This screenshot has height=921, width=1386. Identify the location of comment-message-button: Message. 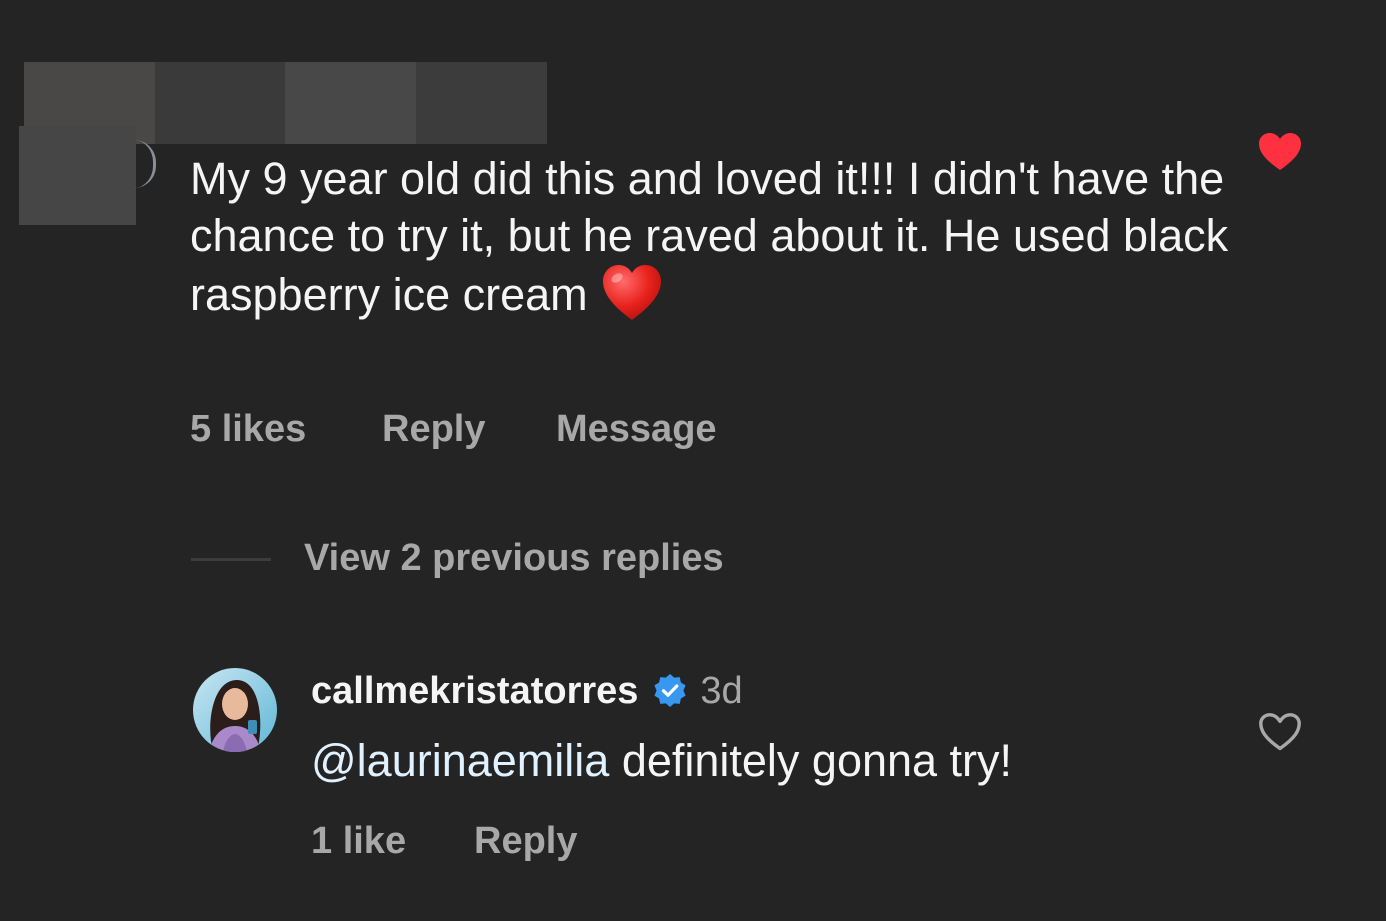
(636, 429).